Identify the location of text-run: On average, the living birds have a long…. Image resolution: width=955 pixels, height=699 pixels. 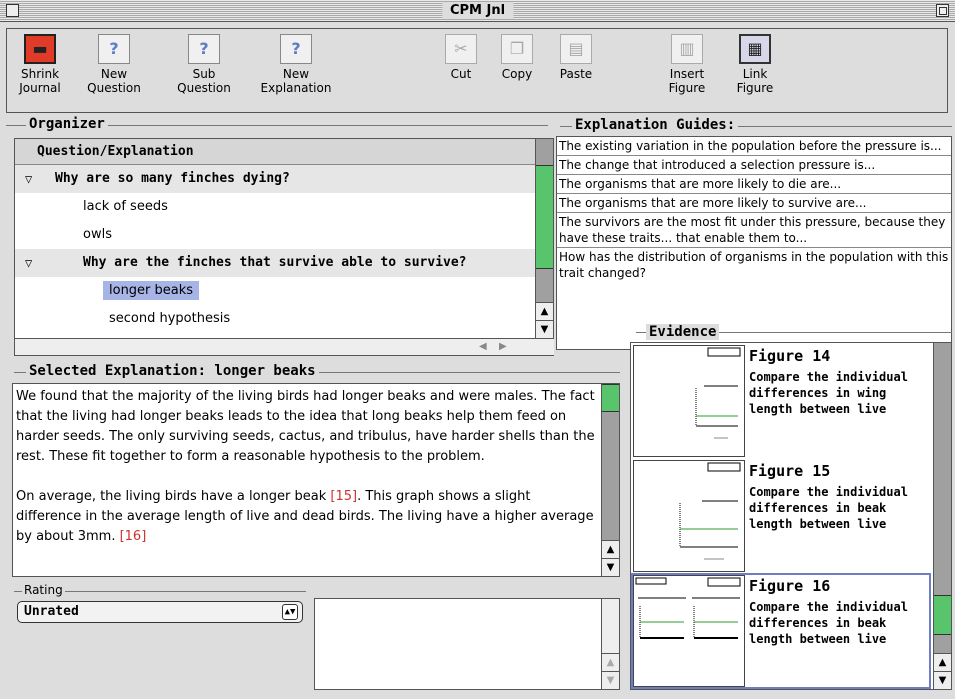
(173, 496).